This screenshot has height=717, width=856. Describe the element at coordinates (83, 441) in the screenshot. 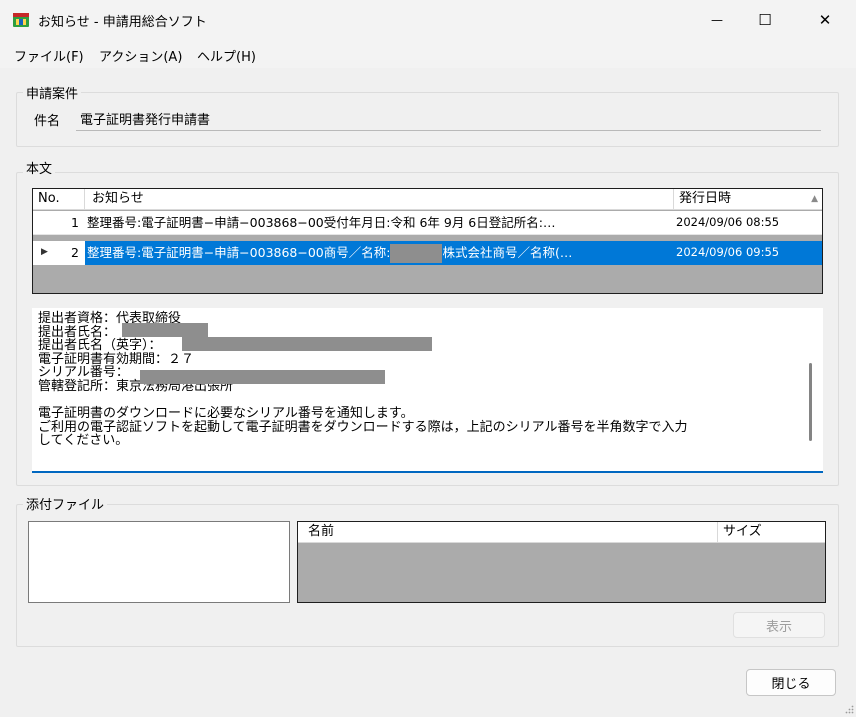

I see `message-line: してください。` at that location.